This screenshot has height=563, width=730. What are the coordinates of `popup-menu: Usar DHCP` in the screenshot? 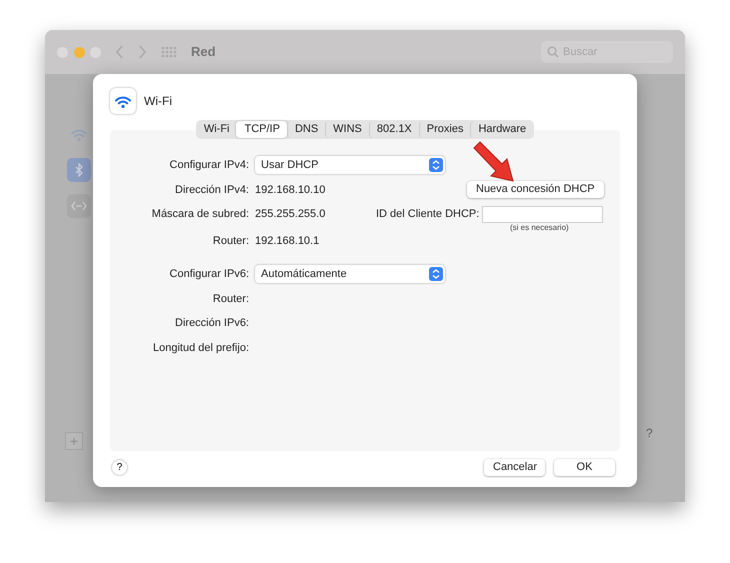 It's located at (350, 165).